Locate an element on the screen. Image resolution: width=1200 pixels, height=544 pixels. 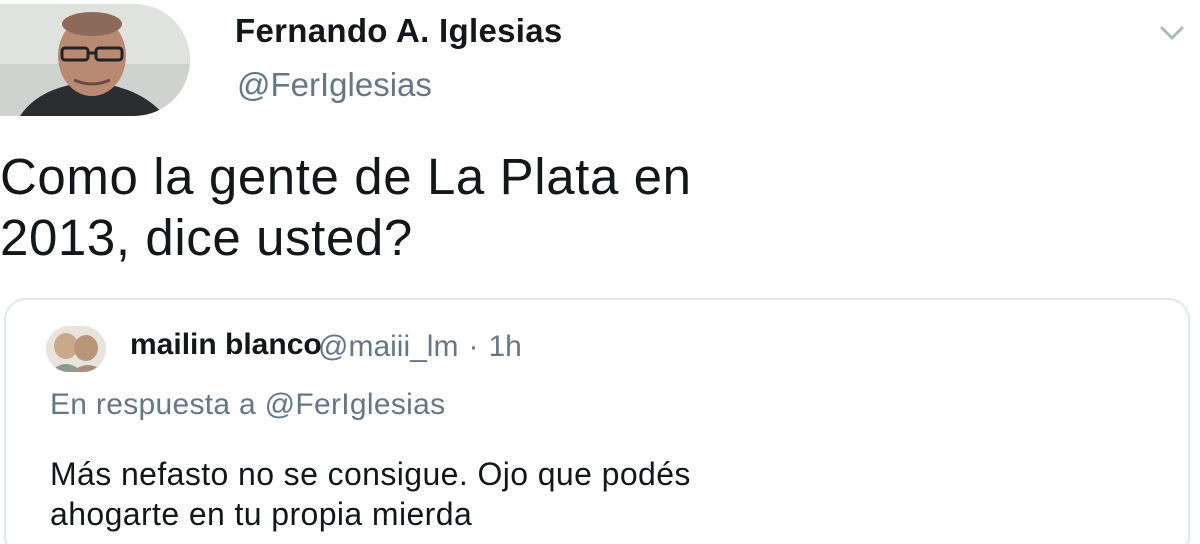
author-photo is located at coordinates (95, 60).